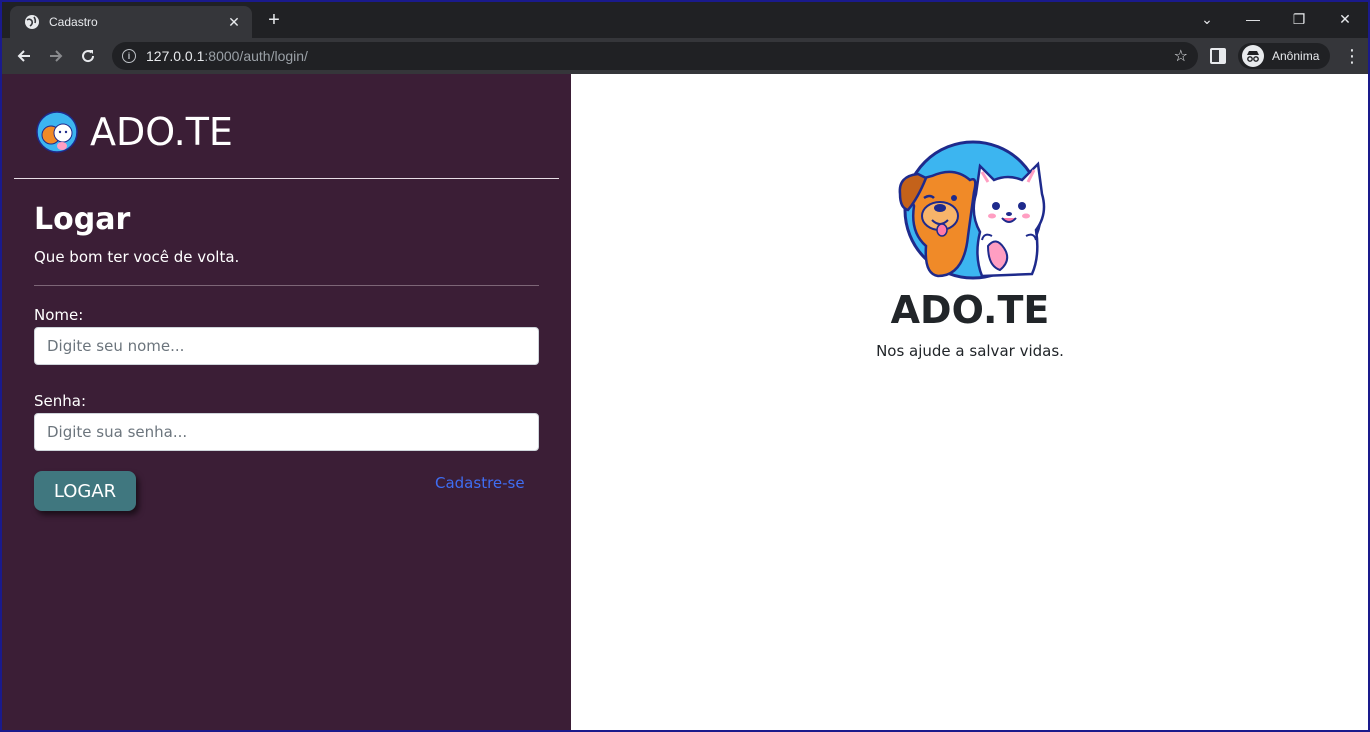 Image resolution: width=1370 pixels, height=732 pixels. I want to click on forward-icon, so click(56, 56).